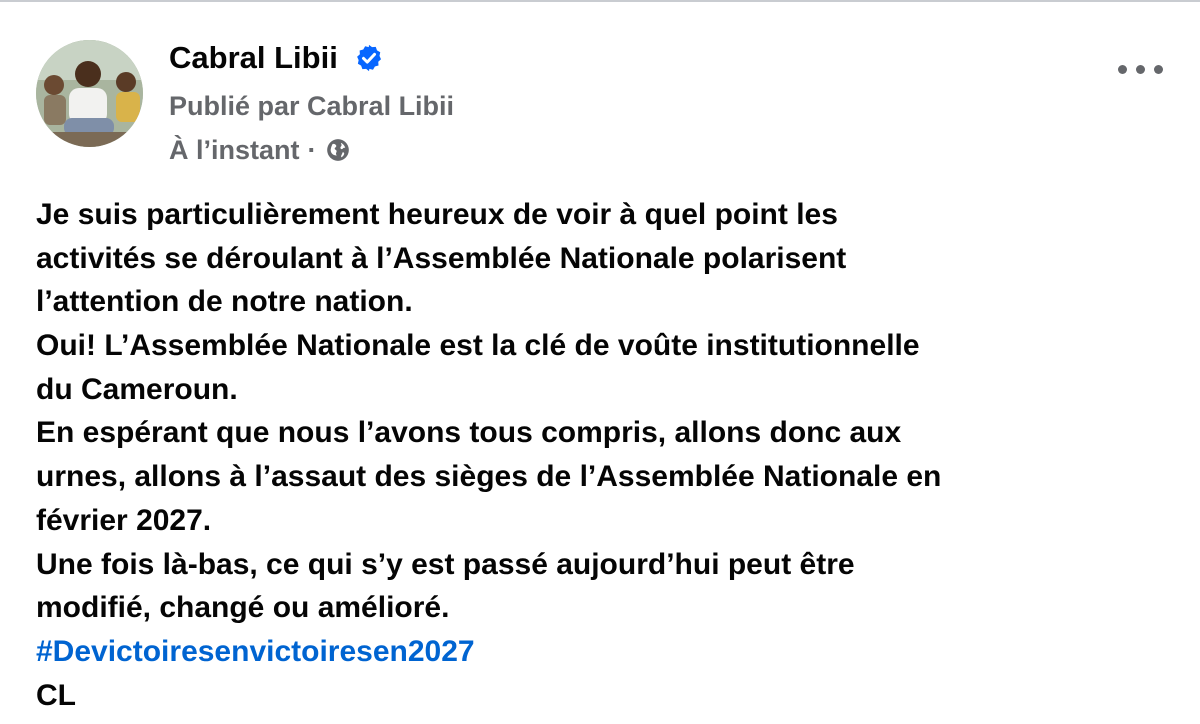 The image size is (1200, 724). Describe the element at coordinates (137, 389) in the screenshot. I see `post-text-line: du Cameroun.` at that location.